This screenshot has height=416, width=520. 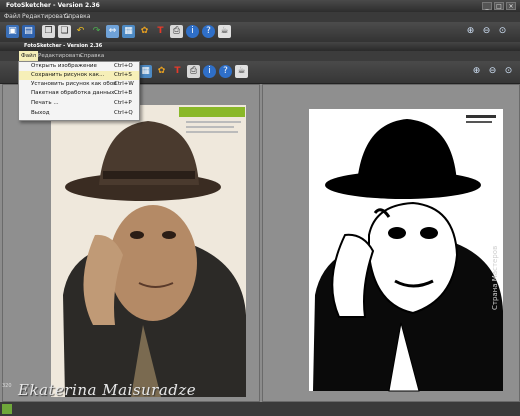 What do you see at coordinates (260, 6) in the screenshot?
I see `outer-title-bar: FotoSketcher - Version 2.36 _ □ ×` at bounding box center [260, 6].